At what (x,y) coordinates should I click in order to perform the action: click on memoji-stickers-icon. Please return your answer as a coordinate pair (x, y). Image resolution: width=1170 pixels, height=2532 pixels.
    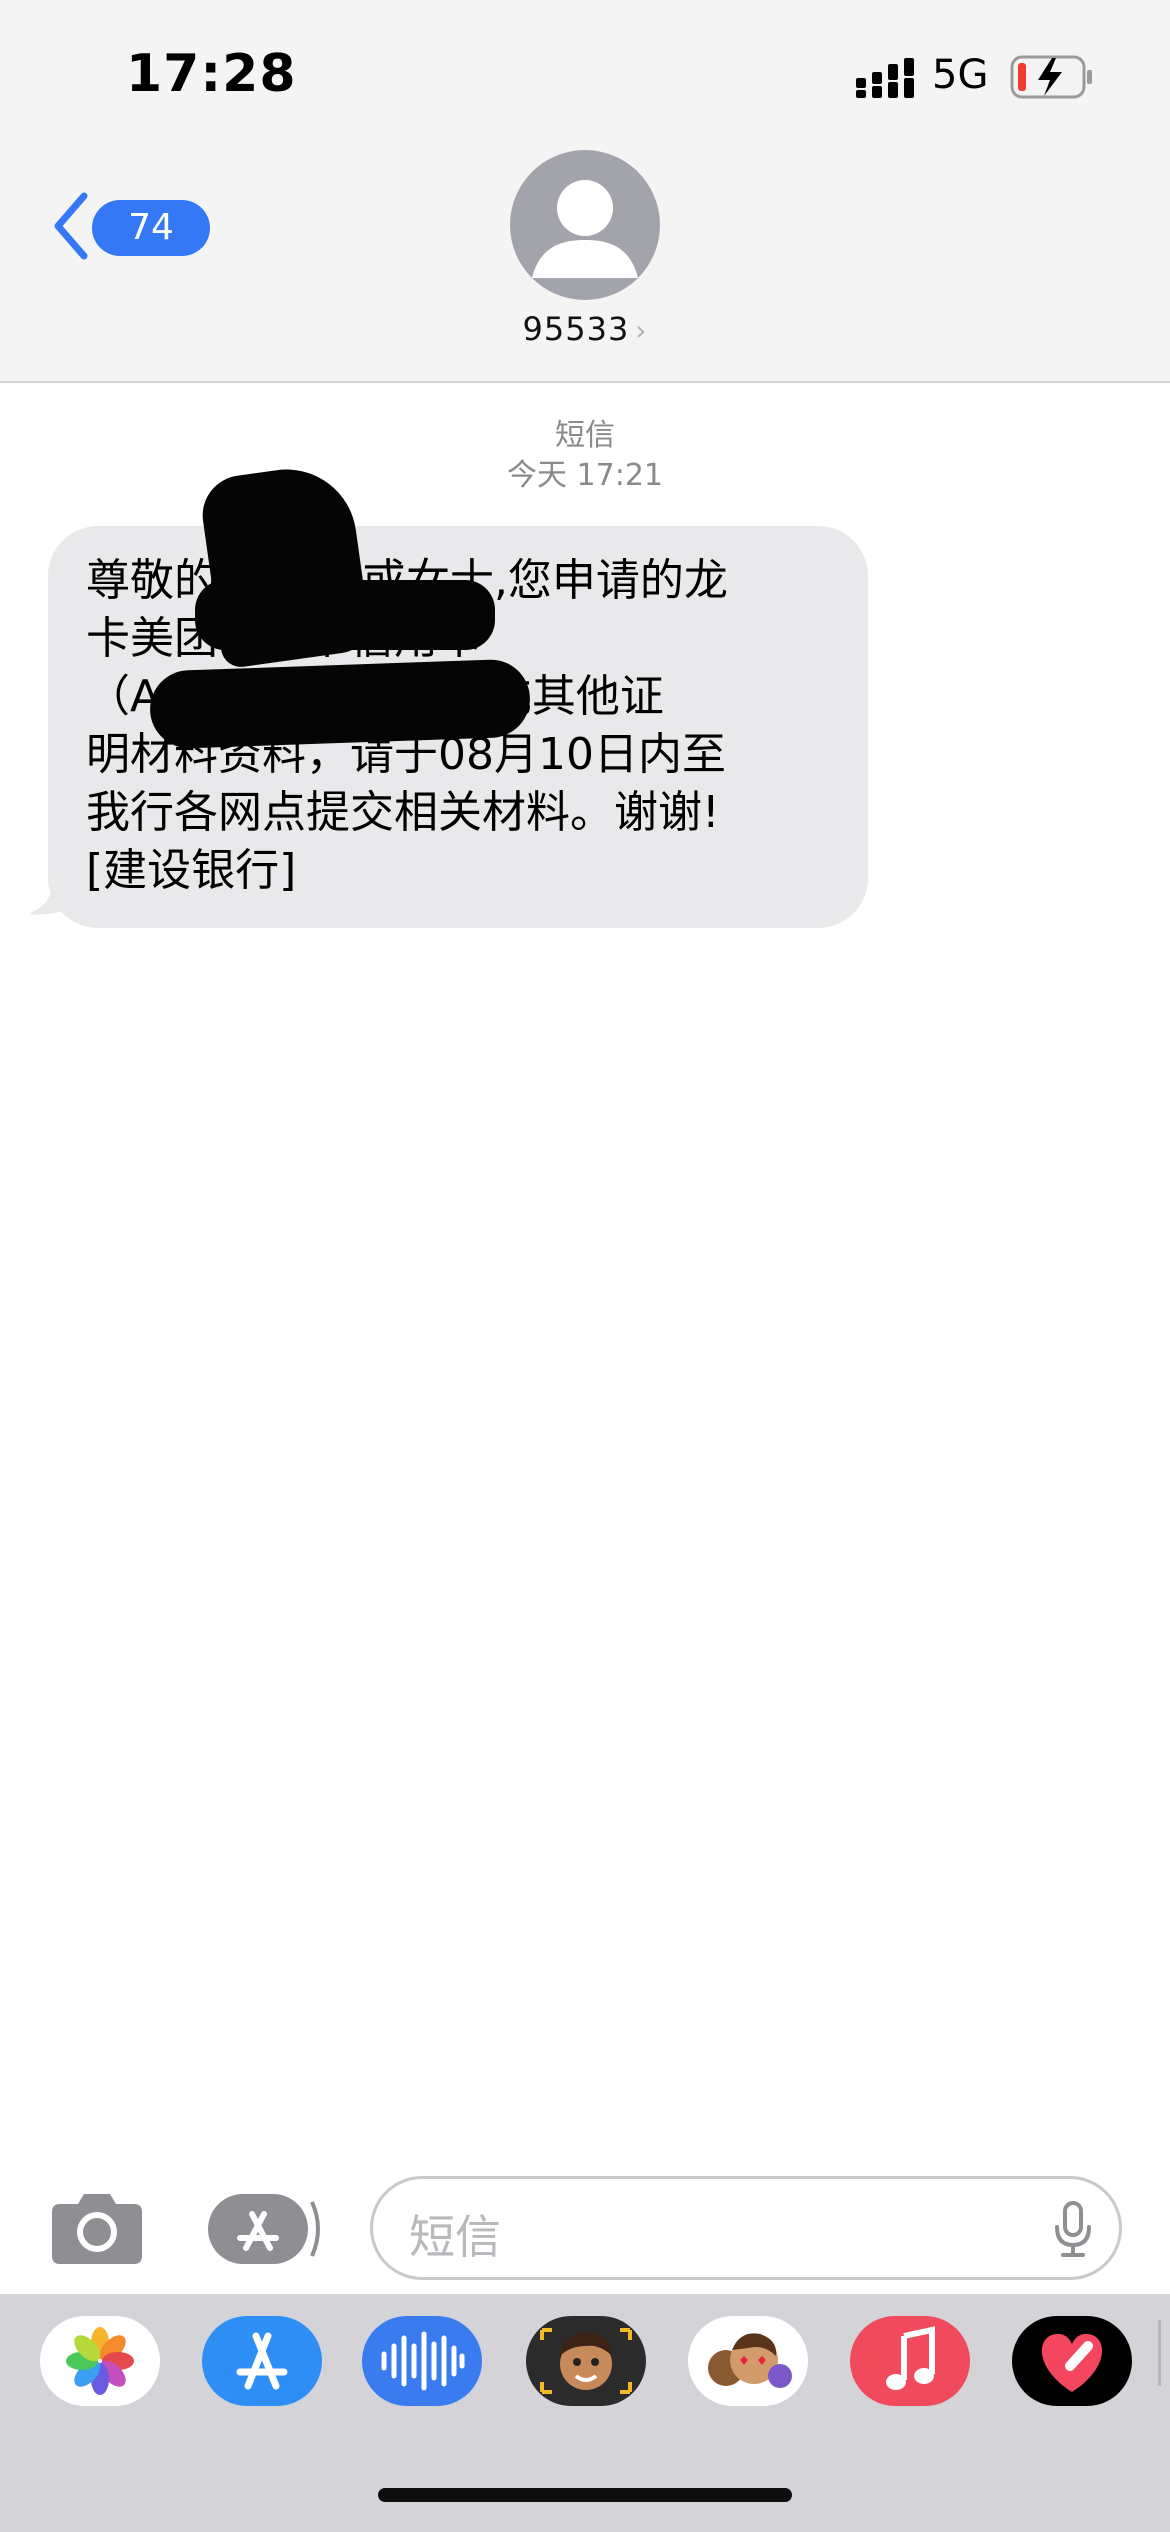
    Looking at the image, I should click on (748, 2361).